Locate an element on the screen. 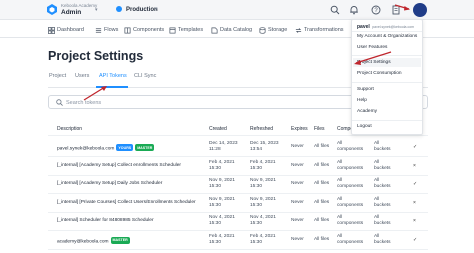 Image resolution: width=474 pixels, height=253 pixels. nav-item-components: Components is located at coordinates (144, 30).